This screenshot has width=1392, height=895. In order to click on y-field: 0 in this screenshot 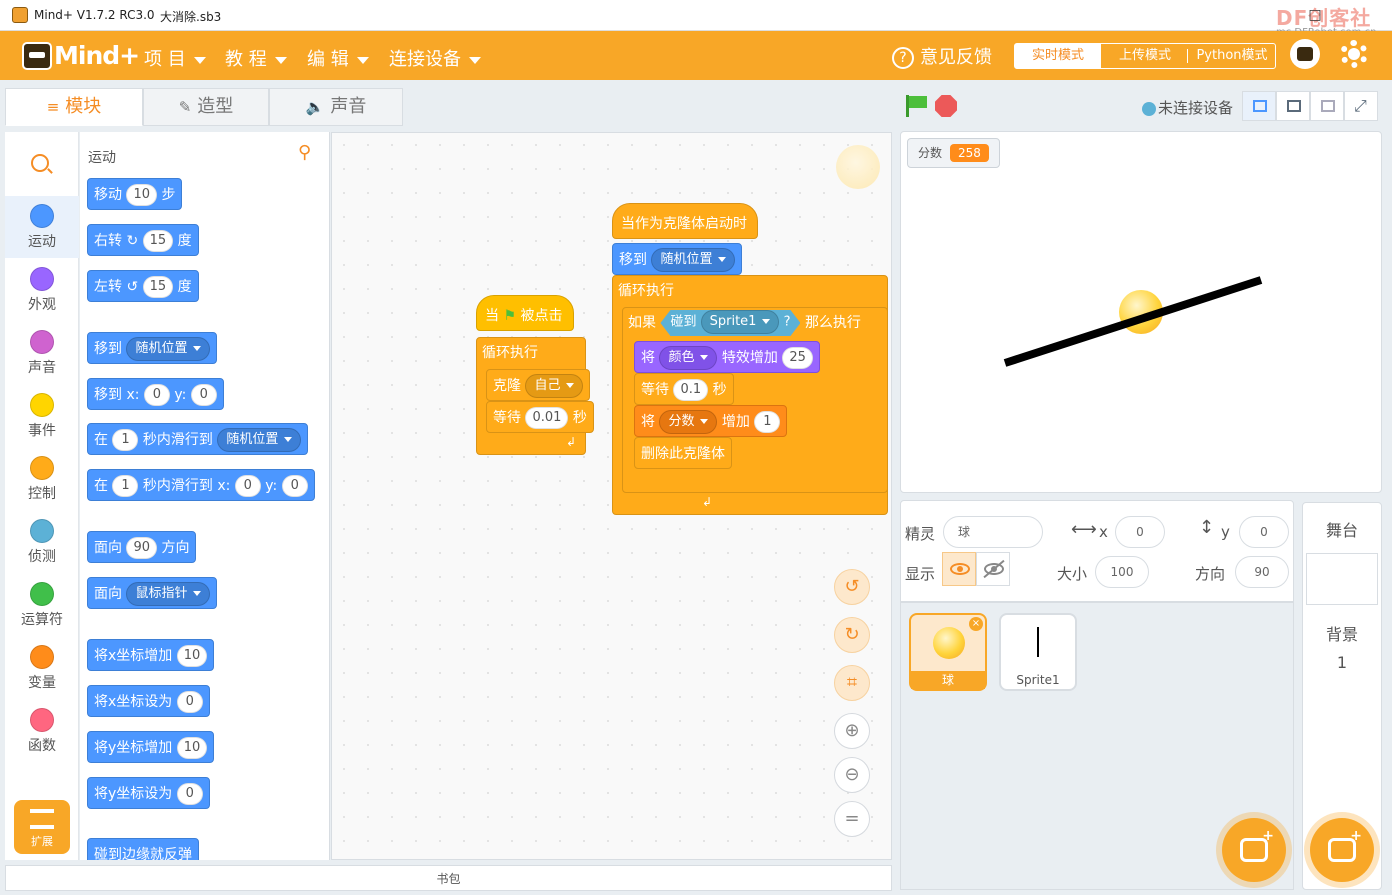, I will do `click(1264, 532)`.